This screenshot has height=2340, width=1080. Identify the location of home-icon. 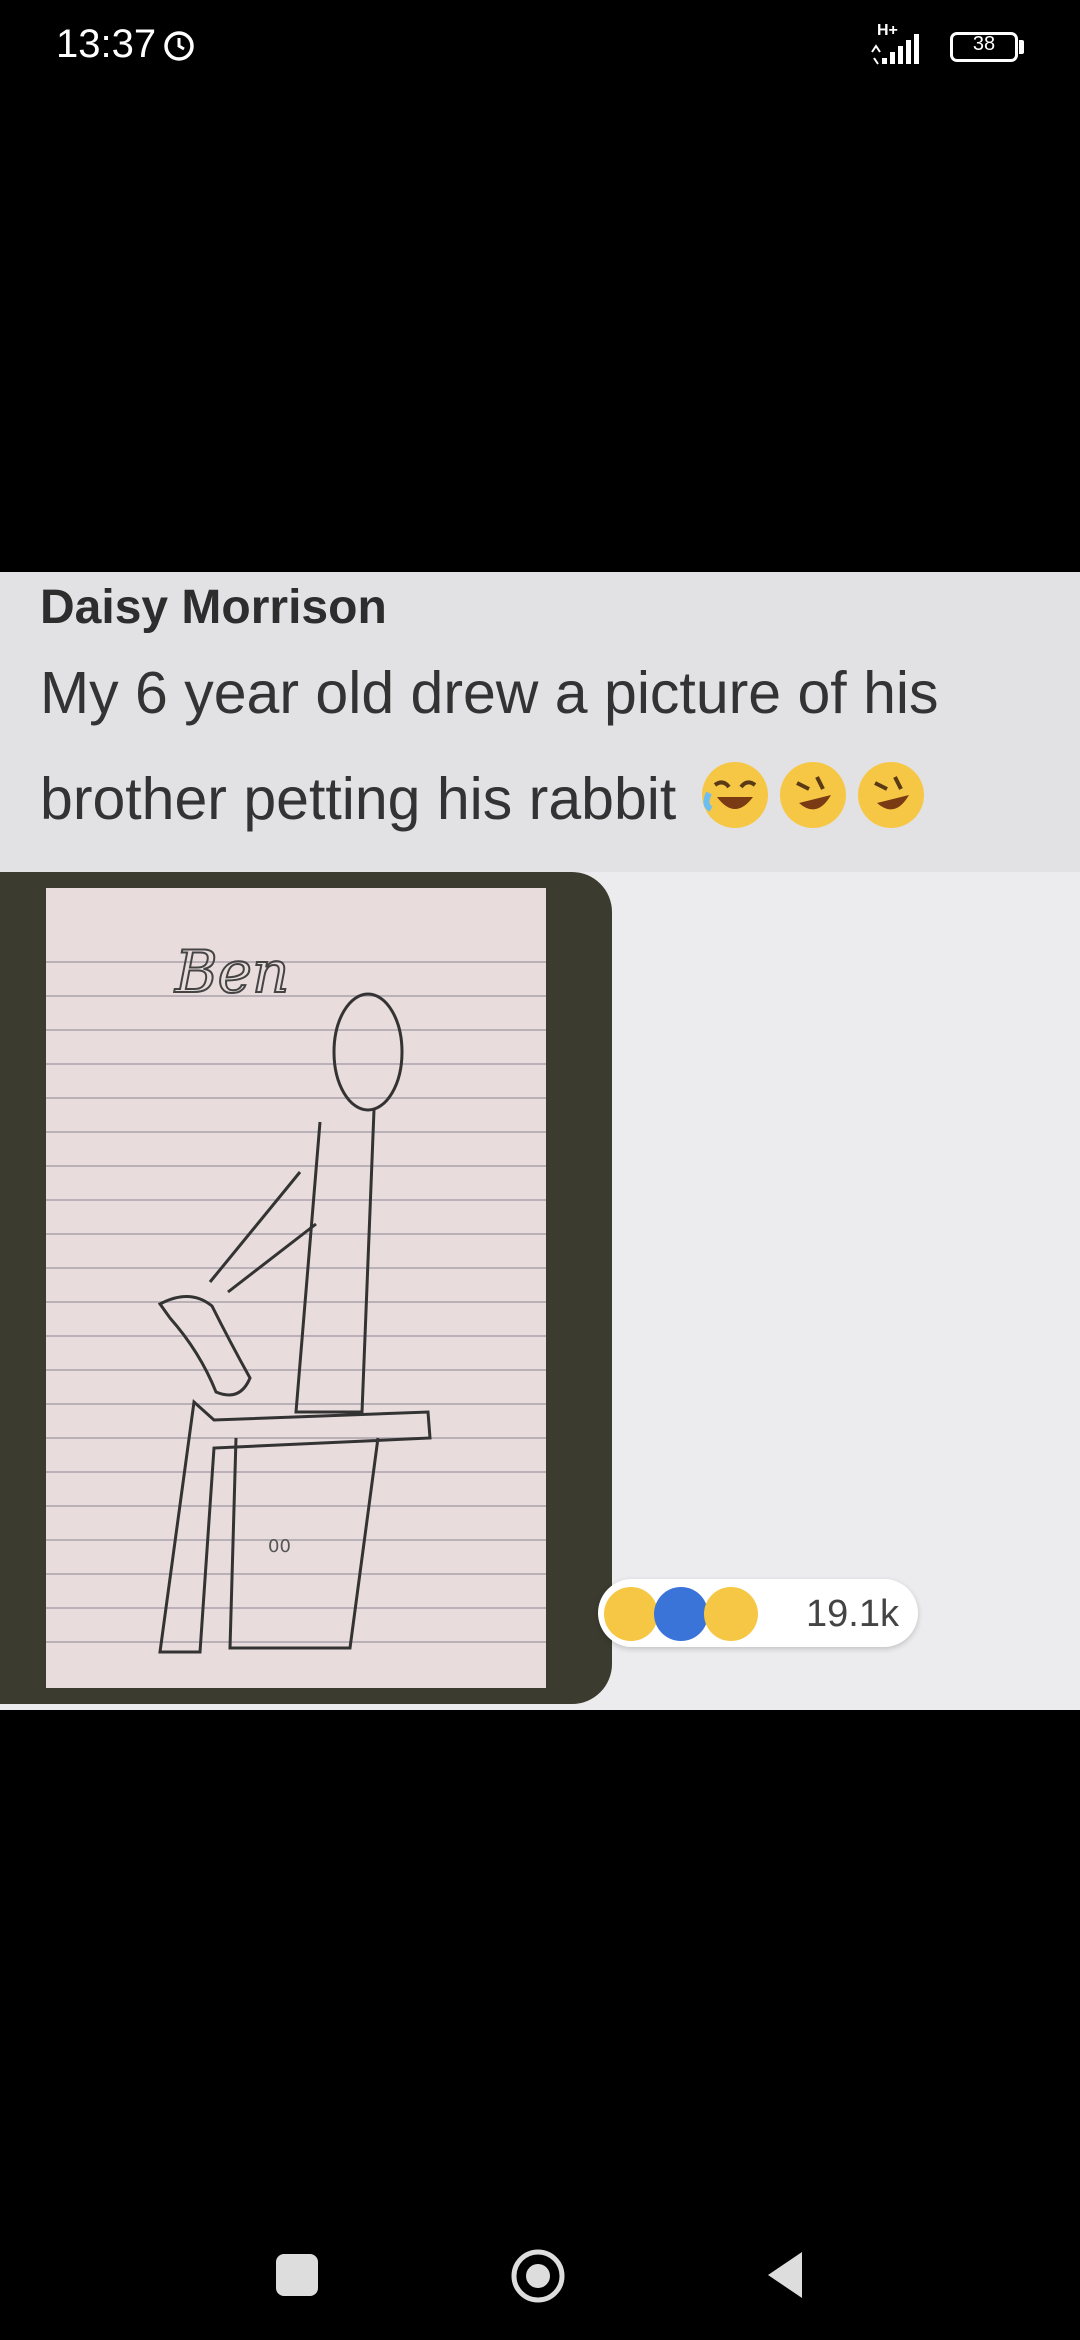
(538, 2276).